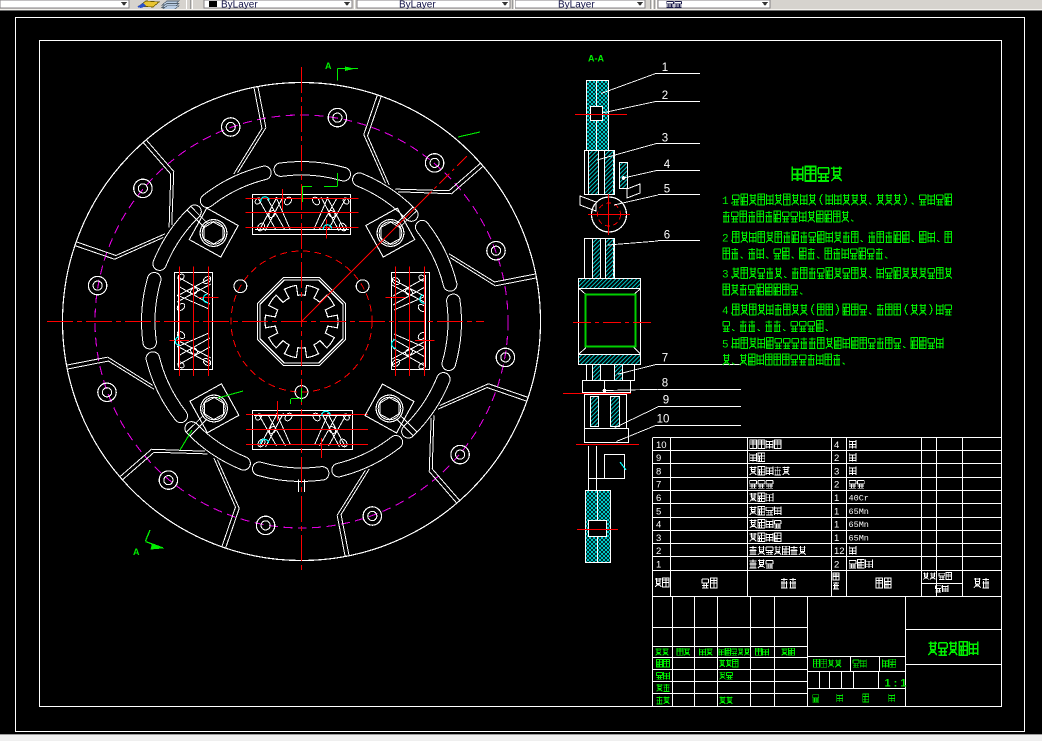  I want to click on svg-text: 1 : 1, so click(896, 684).